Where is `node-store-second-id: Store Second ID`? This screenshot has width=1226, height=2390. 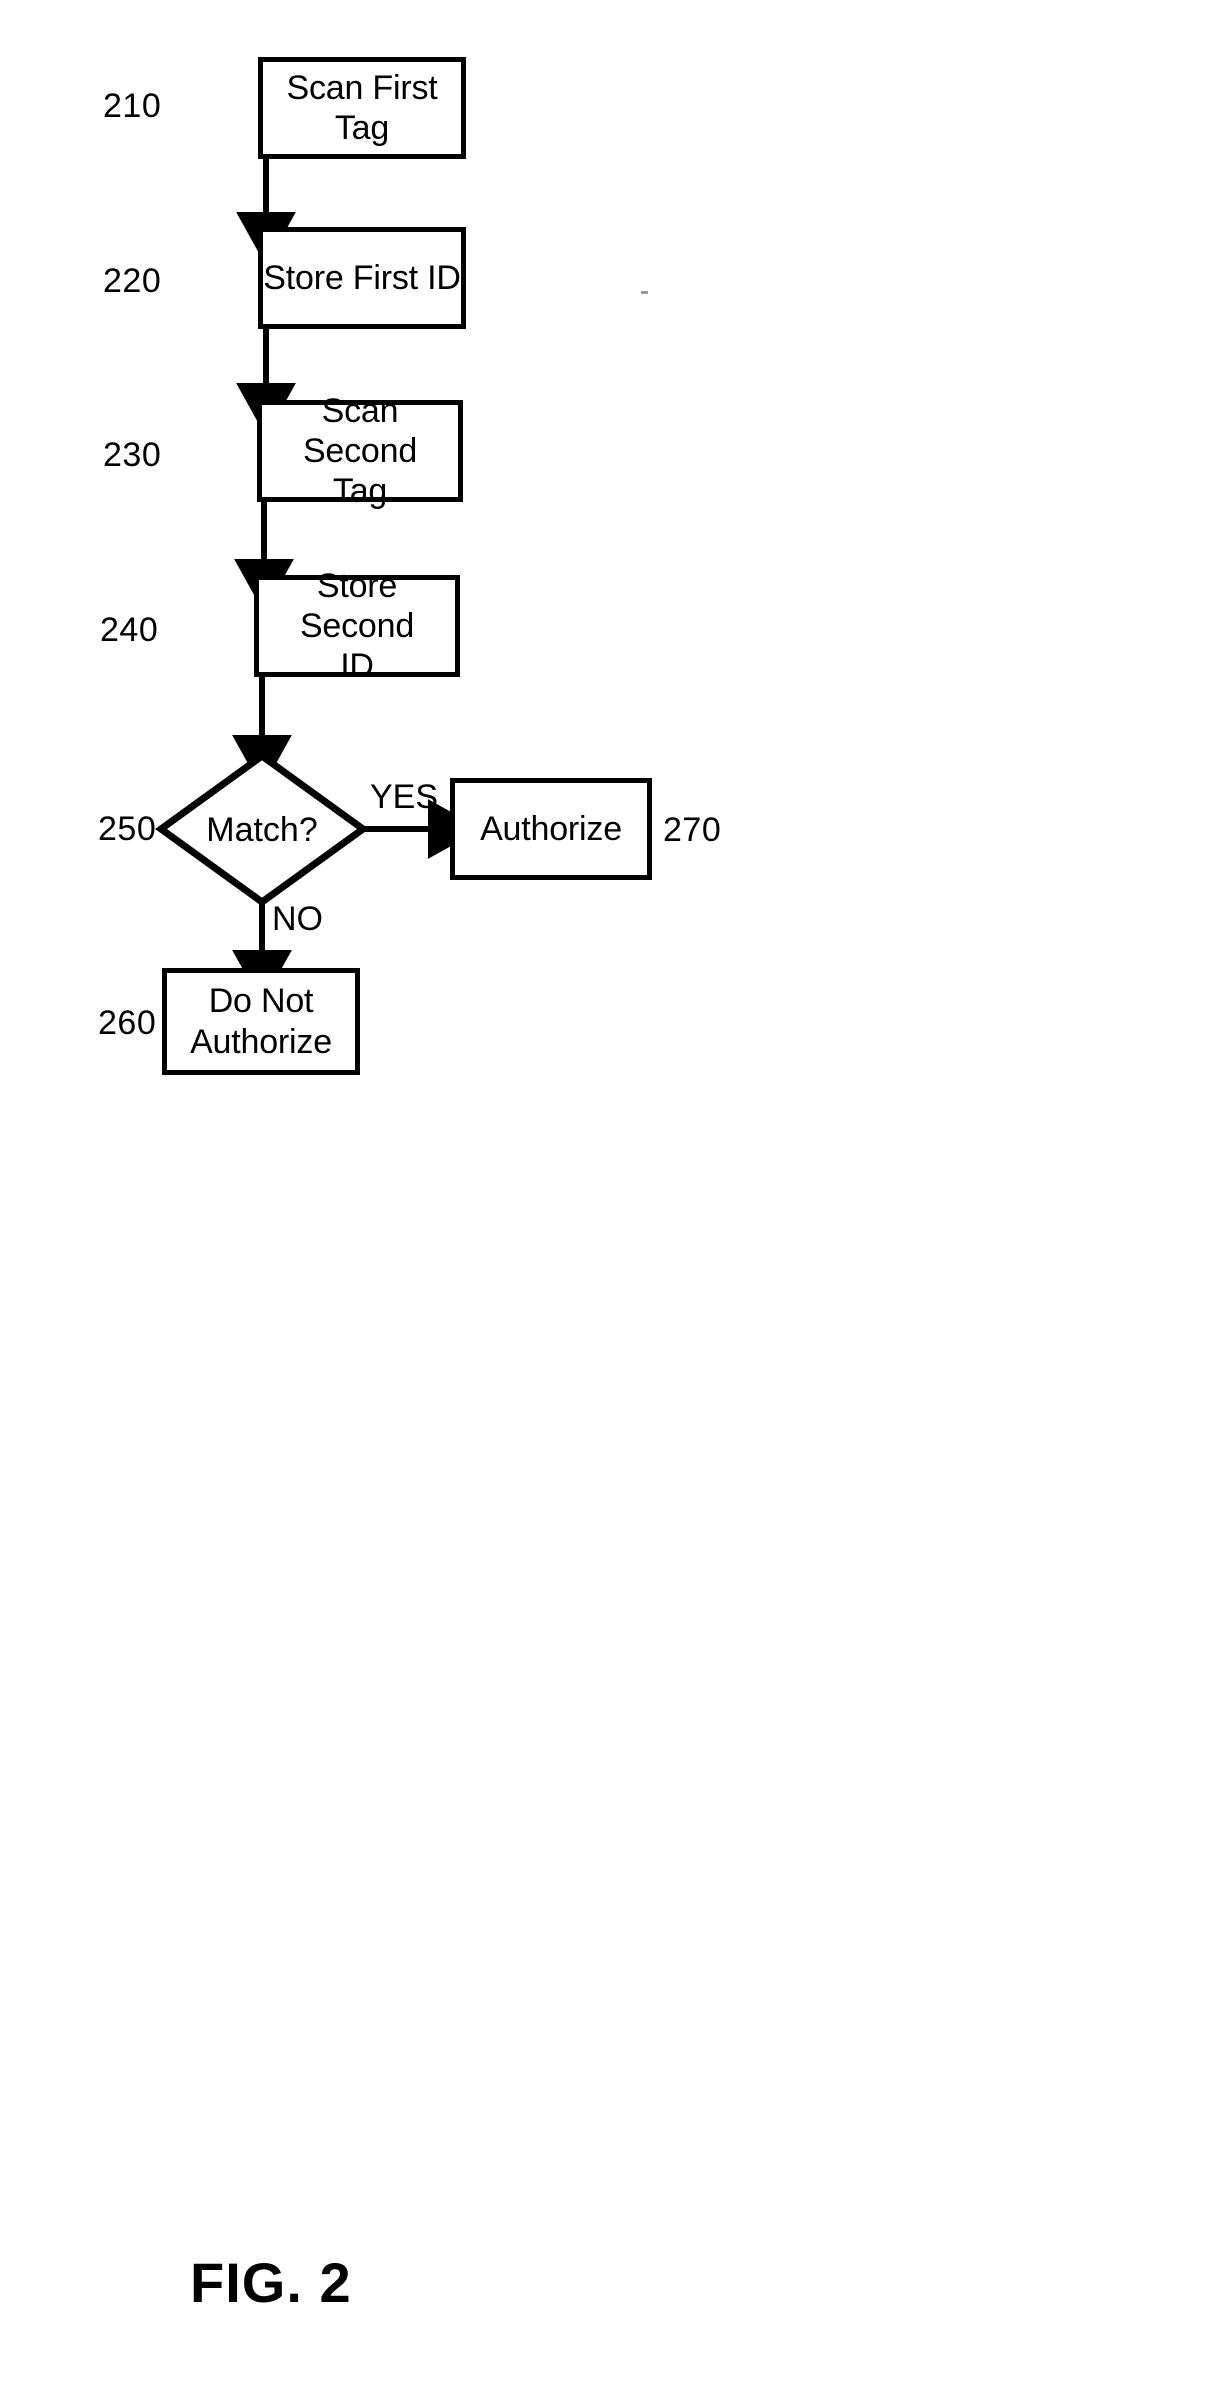 node-store-second-id: Store Second ID is located at coordinates (357, 626).